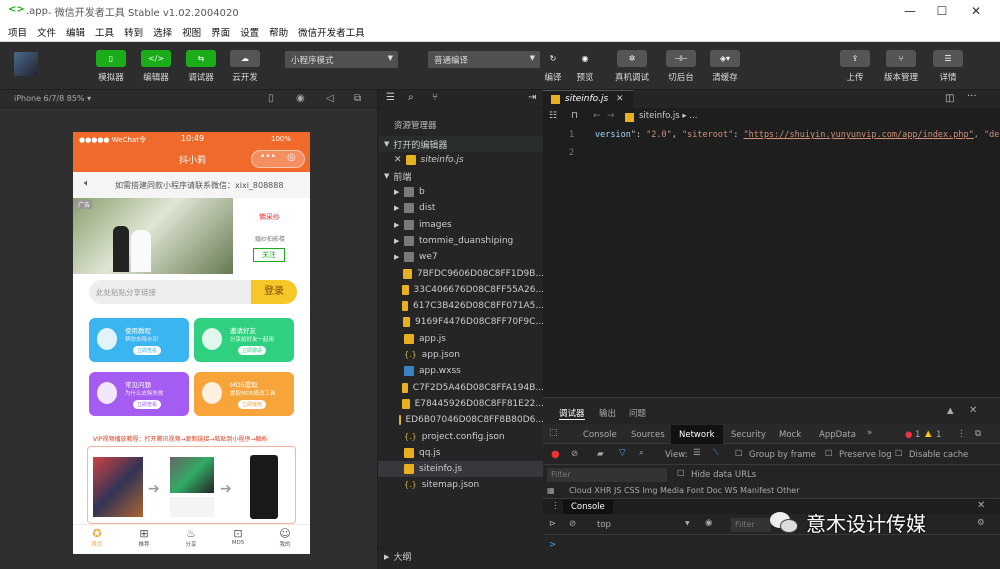 Image resolution: width=1000 pixels, height=569 pixels. Describe the element at coordinates (252, 404) in the screenshot. I see `card-button: 立即使用` at that location.